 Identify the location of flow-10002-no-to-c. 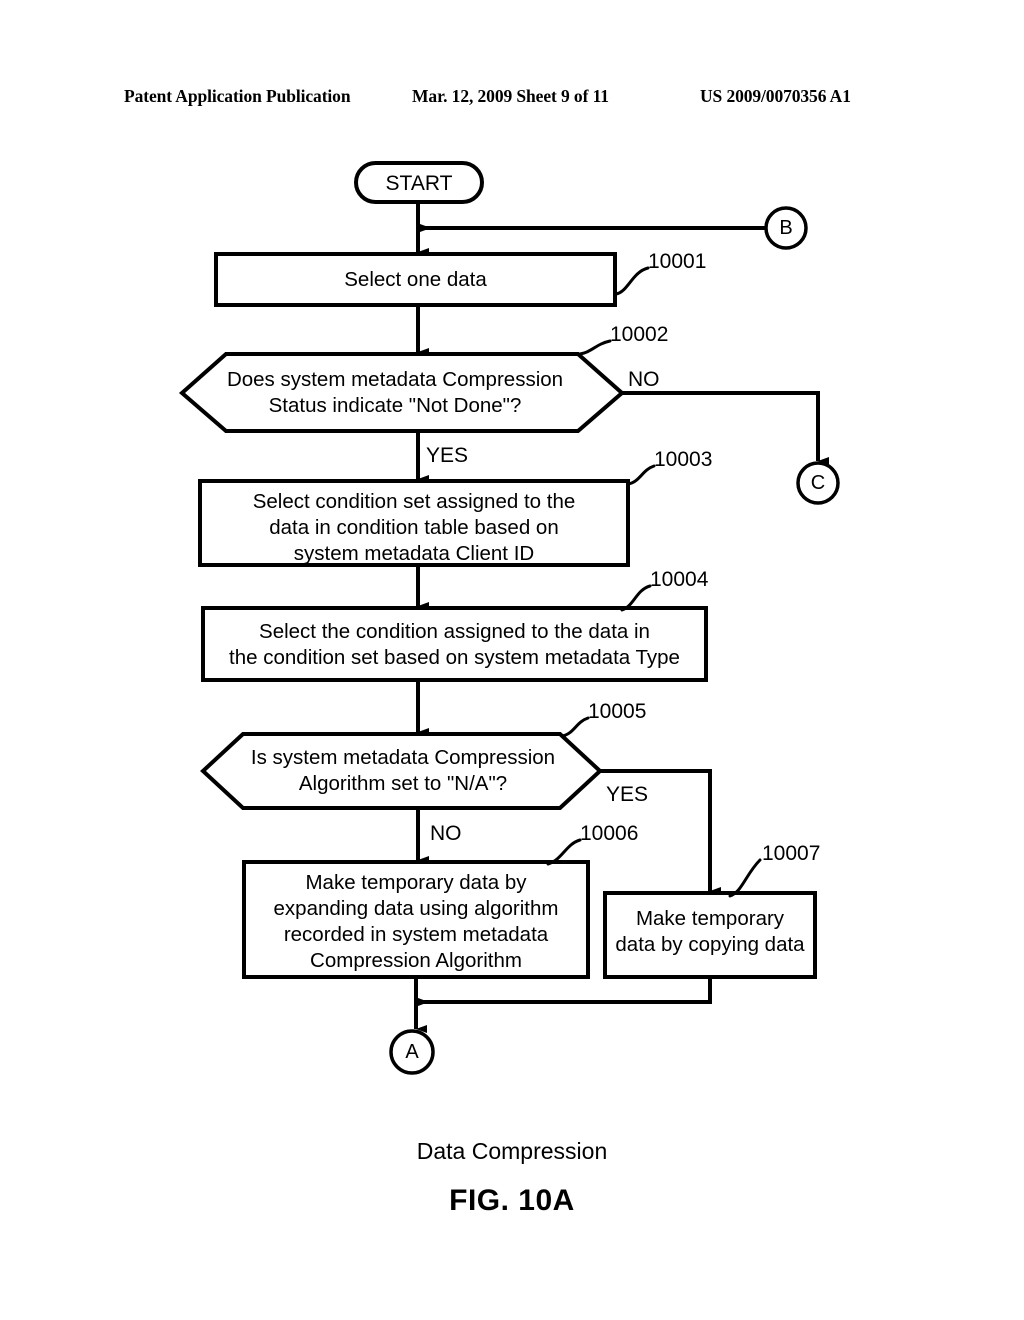
(725, 428).